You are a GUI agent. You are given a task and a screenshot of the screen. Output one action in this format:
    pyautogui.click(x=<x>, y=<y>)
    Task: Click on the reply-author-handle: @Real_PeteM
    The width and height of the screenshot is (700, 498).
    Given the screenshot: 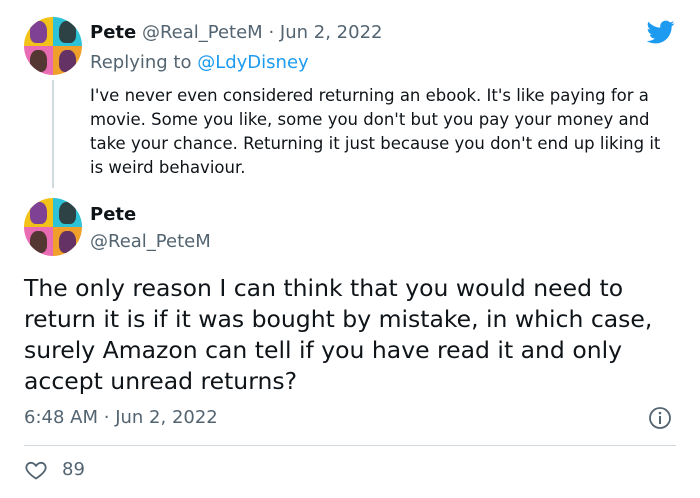 What is the action you would take?
    pyautogui.click(x=202, y=32)
    